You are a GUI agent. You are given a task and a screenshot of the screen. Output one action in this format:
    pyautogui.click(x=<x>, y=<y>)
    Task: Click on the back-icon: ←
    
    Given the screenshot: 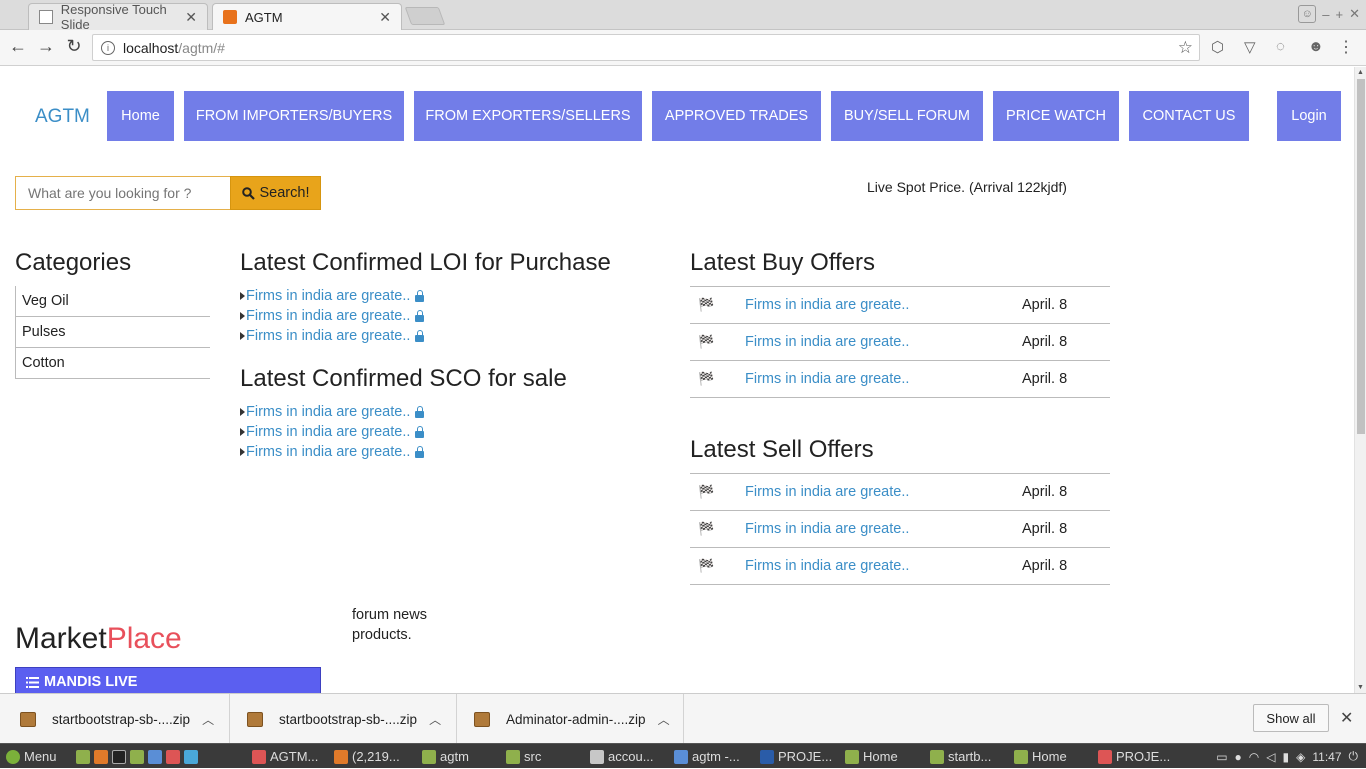 What is the action you would take?
    pyautogui.click(x=18, y=46)
    